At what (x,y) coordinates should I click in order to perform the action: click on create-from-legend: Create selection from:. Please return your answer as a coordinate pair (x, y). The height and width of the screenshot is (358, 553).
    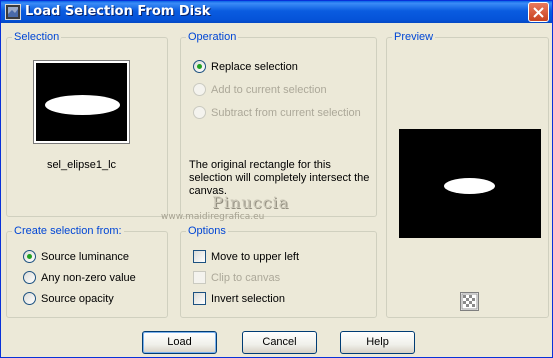
    Looking at the image, I should click on (68, 231).